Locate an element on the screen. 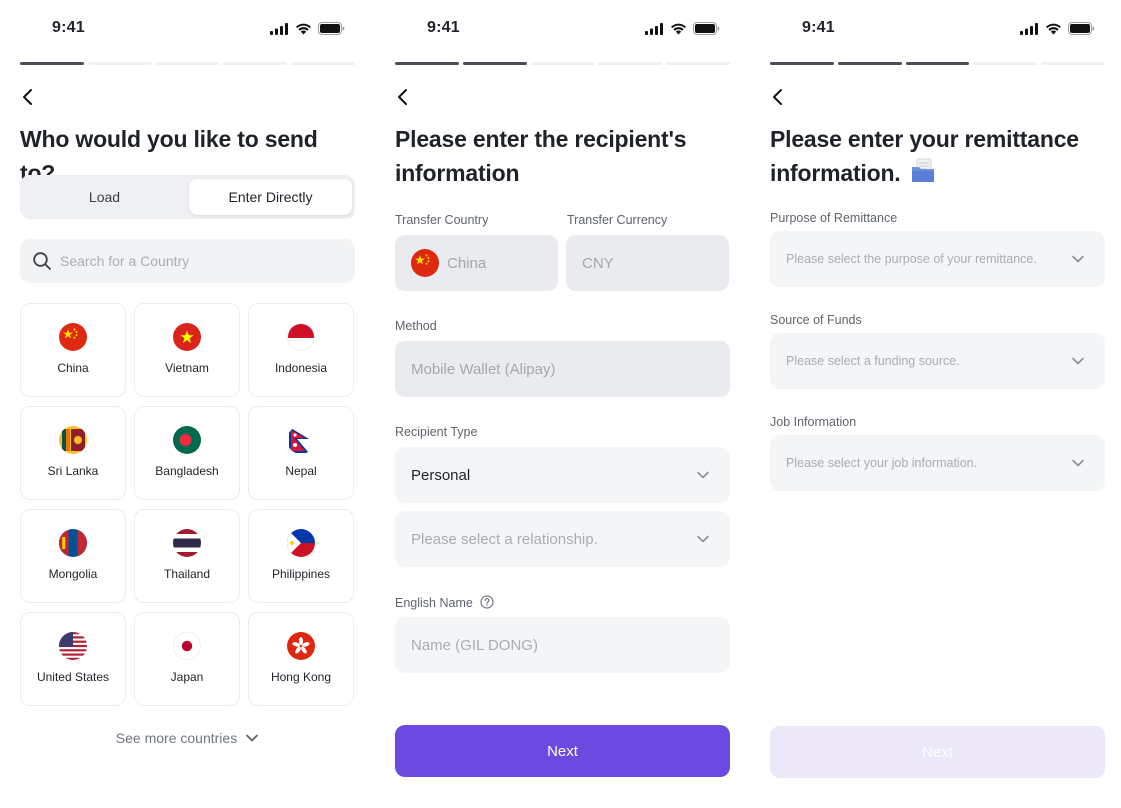 The height and width of the screenshot is (808, 1121). english-name-input: Name (GIL DONG) is located at coordinates (562, 645).